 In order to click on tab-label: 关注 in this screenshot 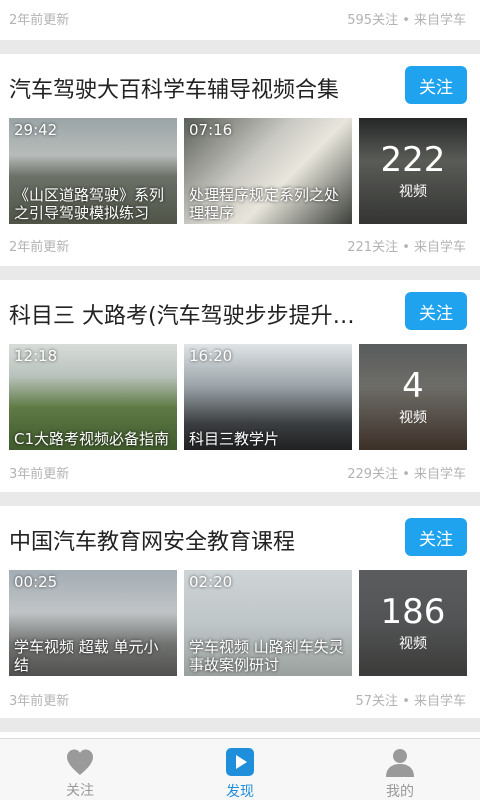, I will do `click(80, 791)`.